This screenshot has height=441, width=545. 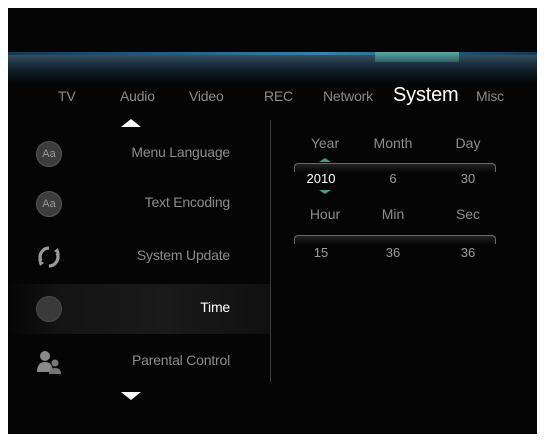 I want to click on month-header: Month, so click(x=393, y=143).